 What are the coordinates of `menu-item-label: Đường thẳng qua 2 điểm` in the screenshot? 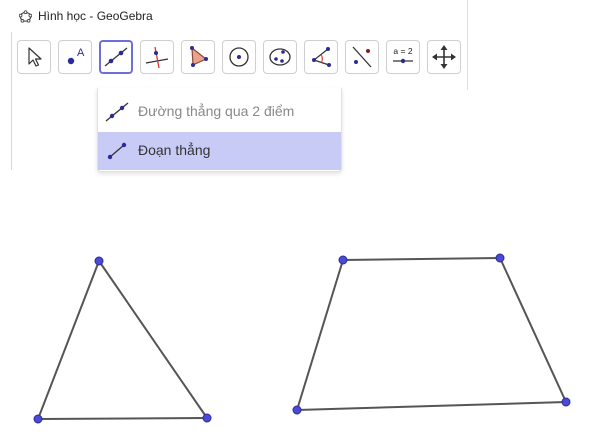 It's located at (216, 111).